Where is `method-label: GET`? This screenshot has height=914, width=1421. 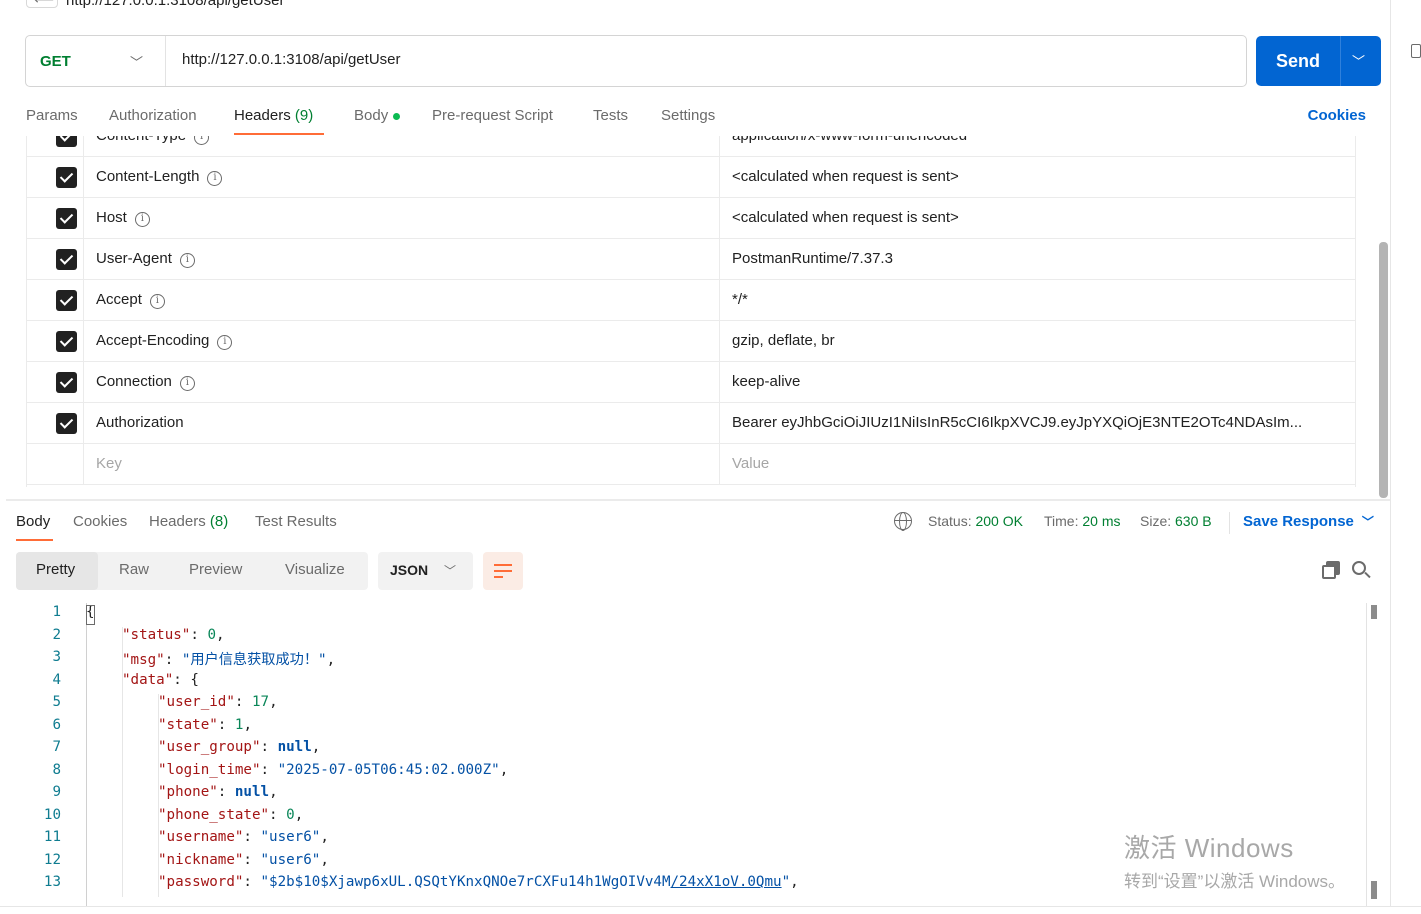 method-label: GET is located at coordinates (55, 61).